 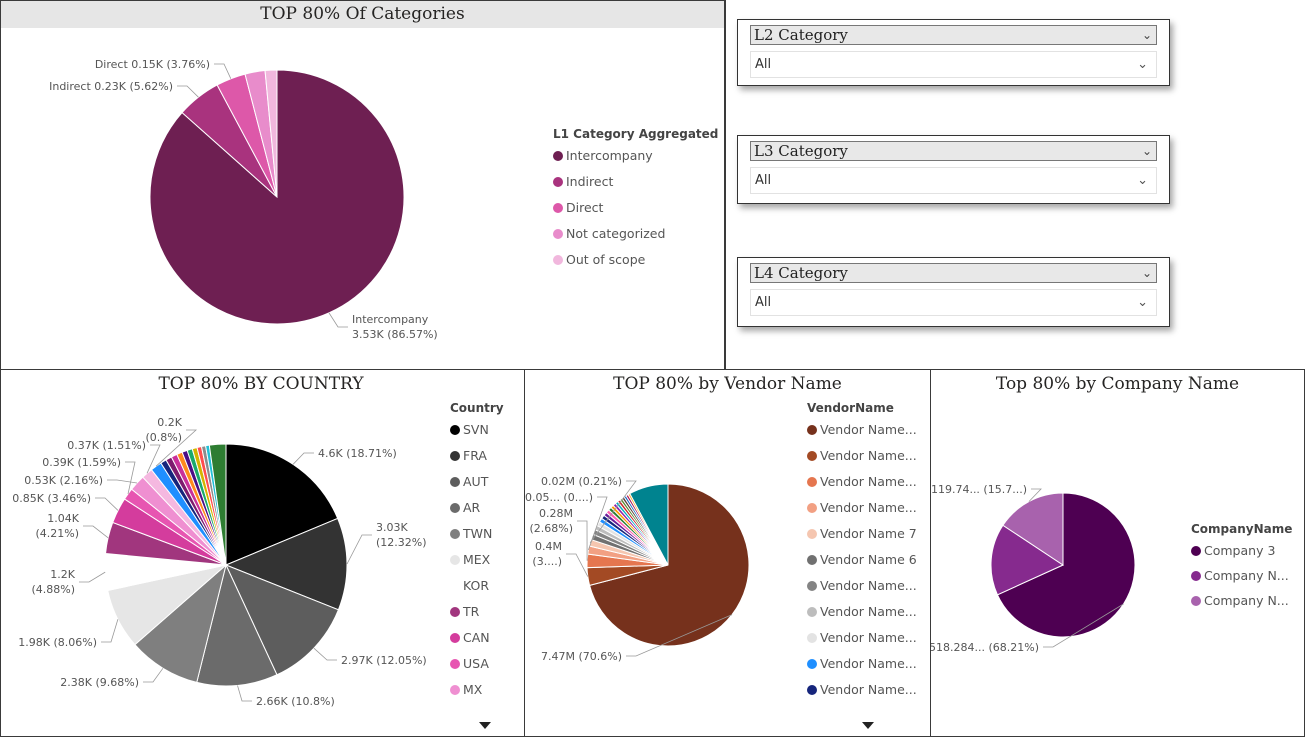 I want to click on country-label-1: 3.03K, so click(x=392, y=527).